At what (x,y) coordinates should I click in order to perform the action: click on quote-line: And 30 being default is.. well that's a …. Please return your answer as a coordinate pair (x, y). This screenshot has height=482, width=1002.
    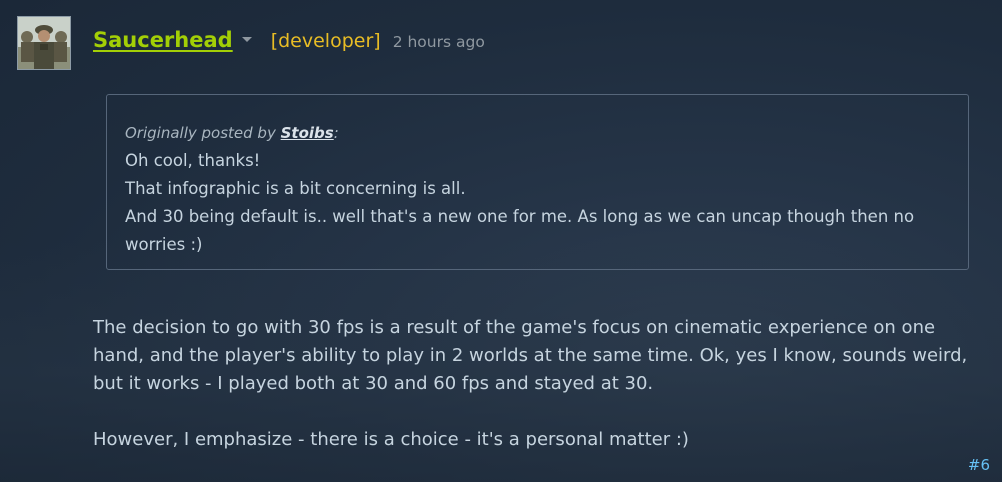
    Looking at the image, I should click on (520, 230).